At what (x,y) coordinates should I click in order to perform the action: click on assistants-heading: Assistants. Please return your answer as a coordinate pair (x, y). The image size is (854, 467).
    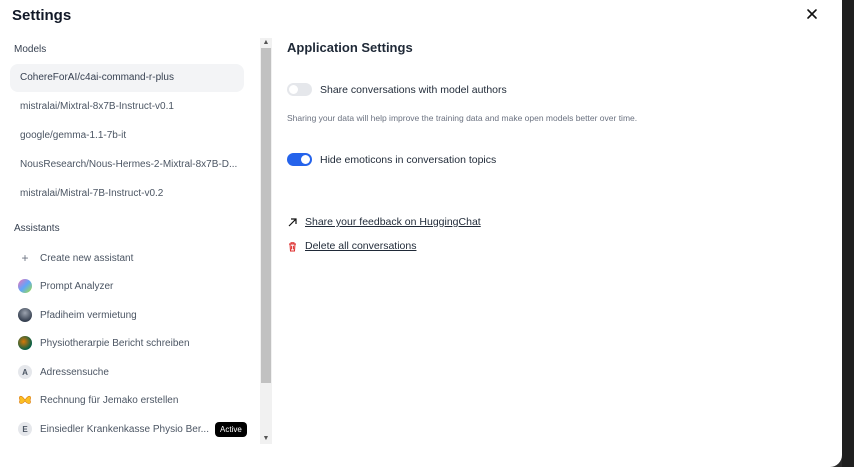
    Looking at the image, I should click on (37, 228).